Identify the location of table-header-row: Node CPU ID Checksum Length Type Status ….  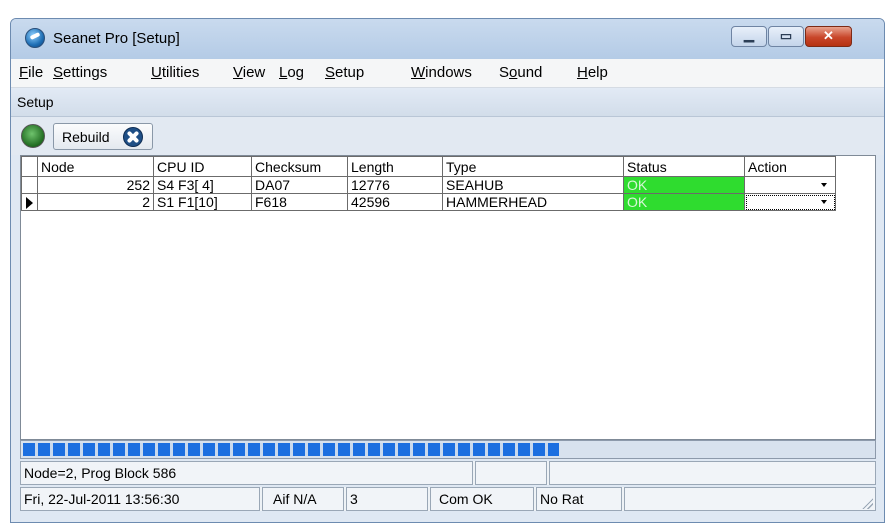
(428, 166).